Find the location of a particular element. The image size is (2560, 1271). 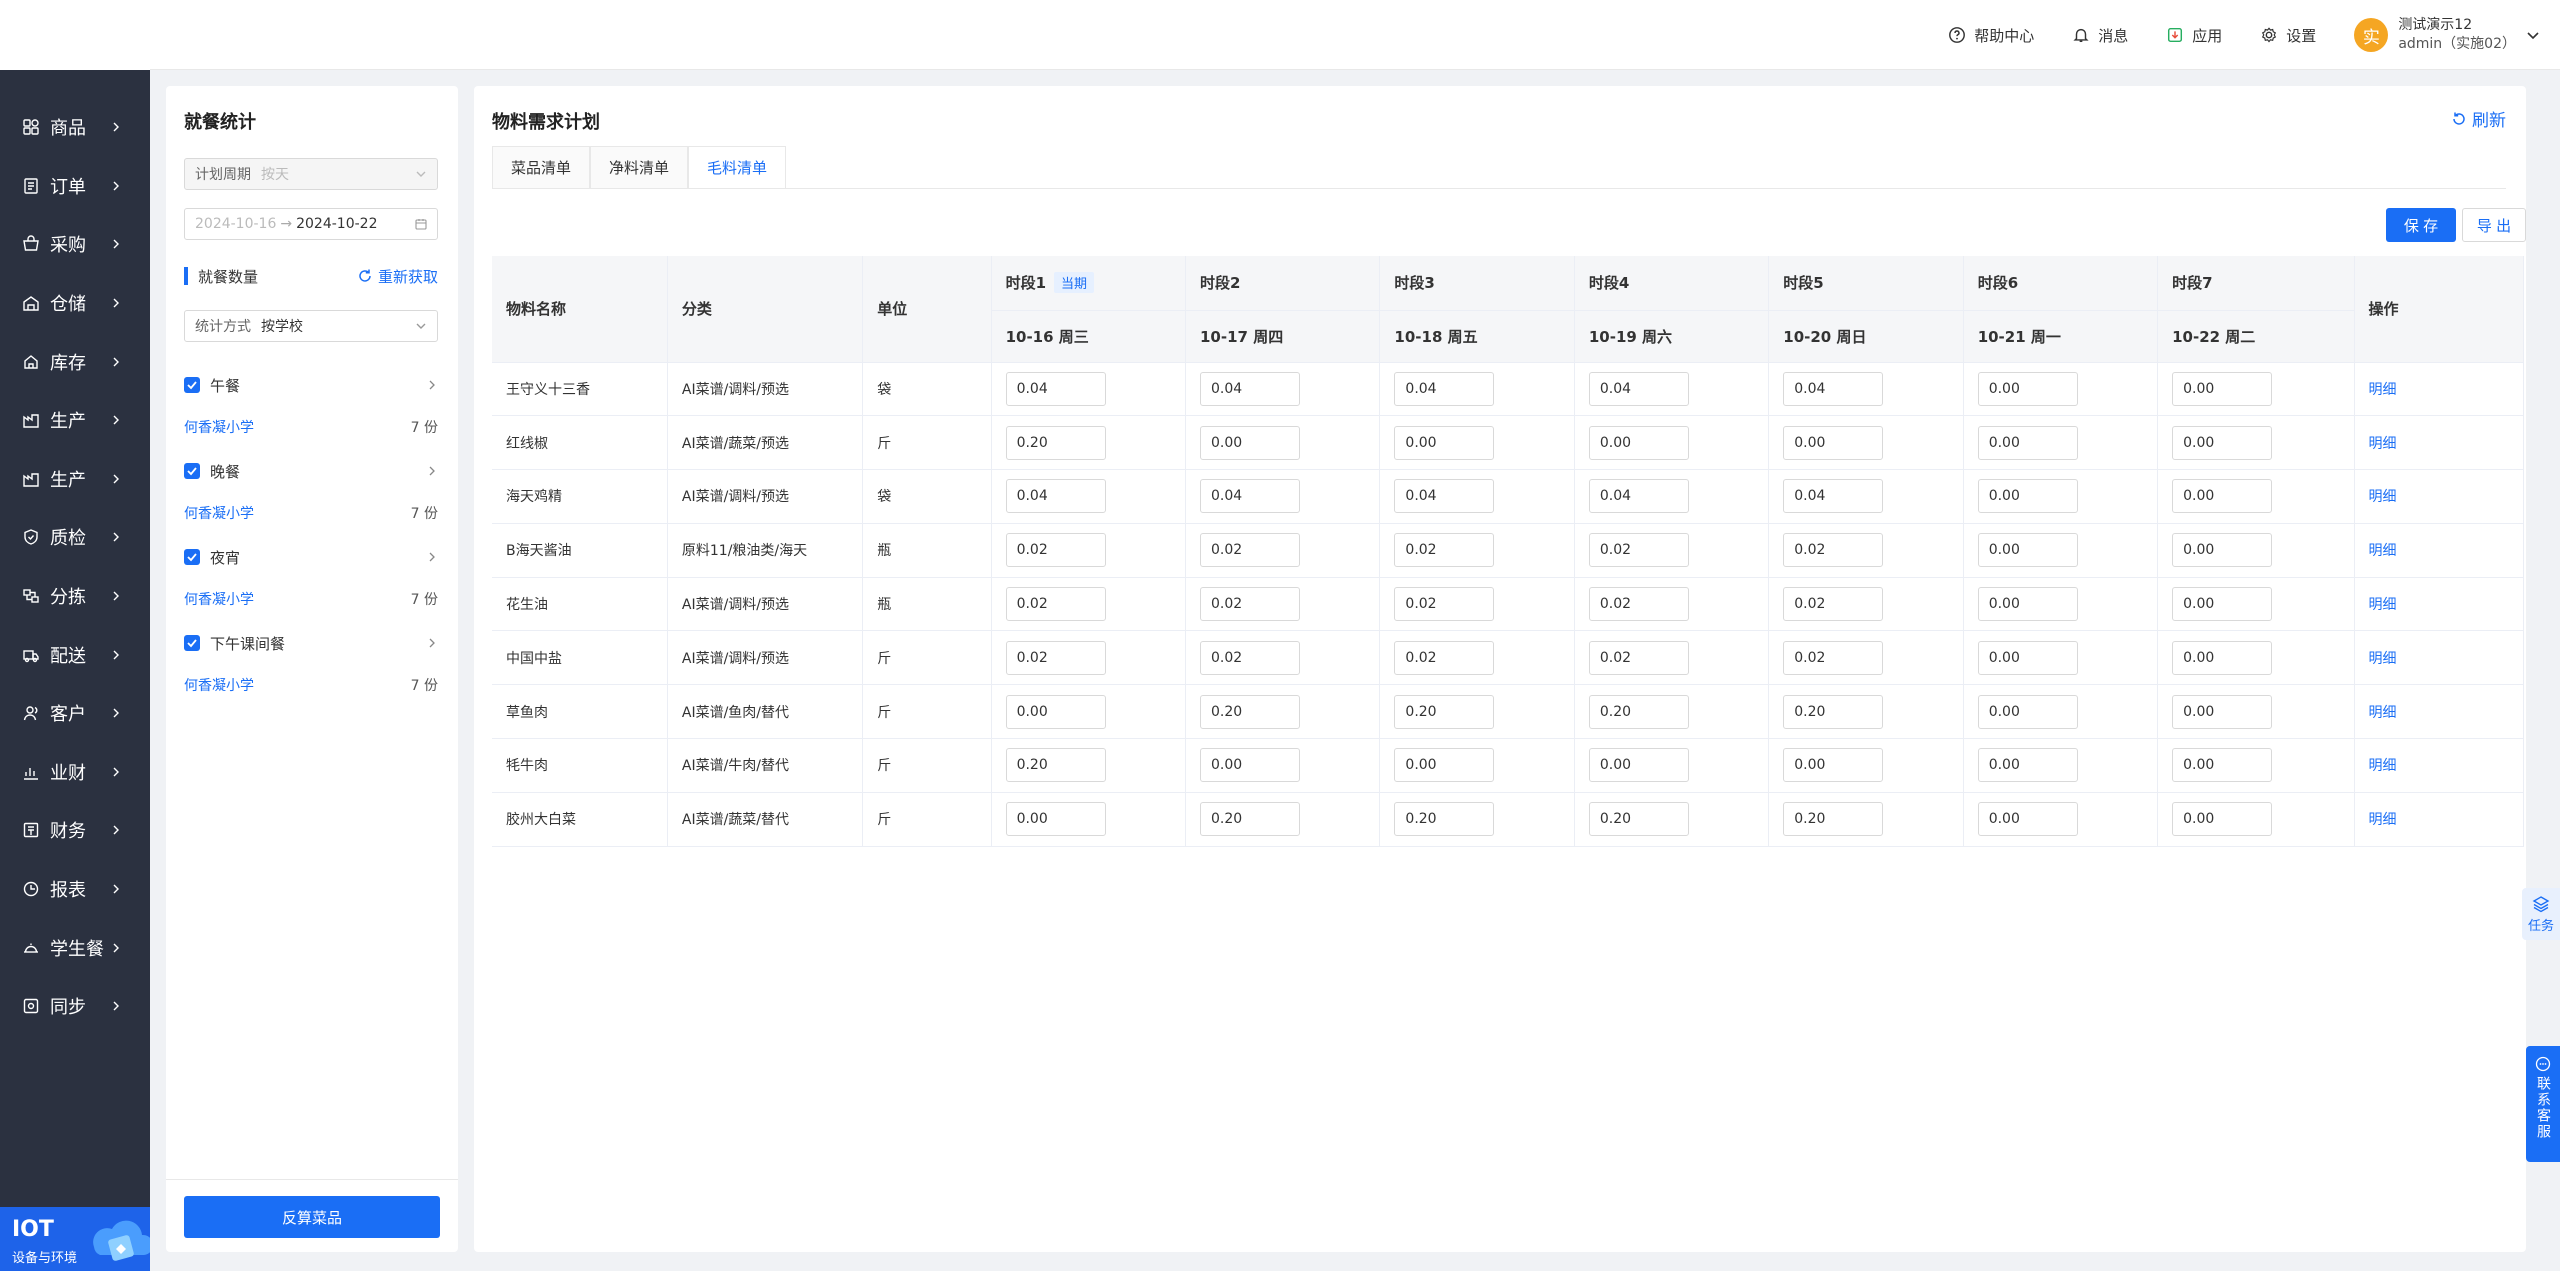

meal-row: 午餐 is located at coordinates (311, 385).